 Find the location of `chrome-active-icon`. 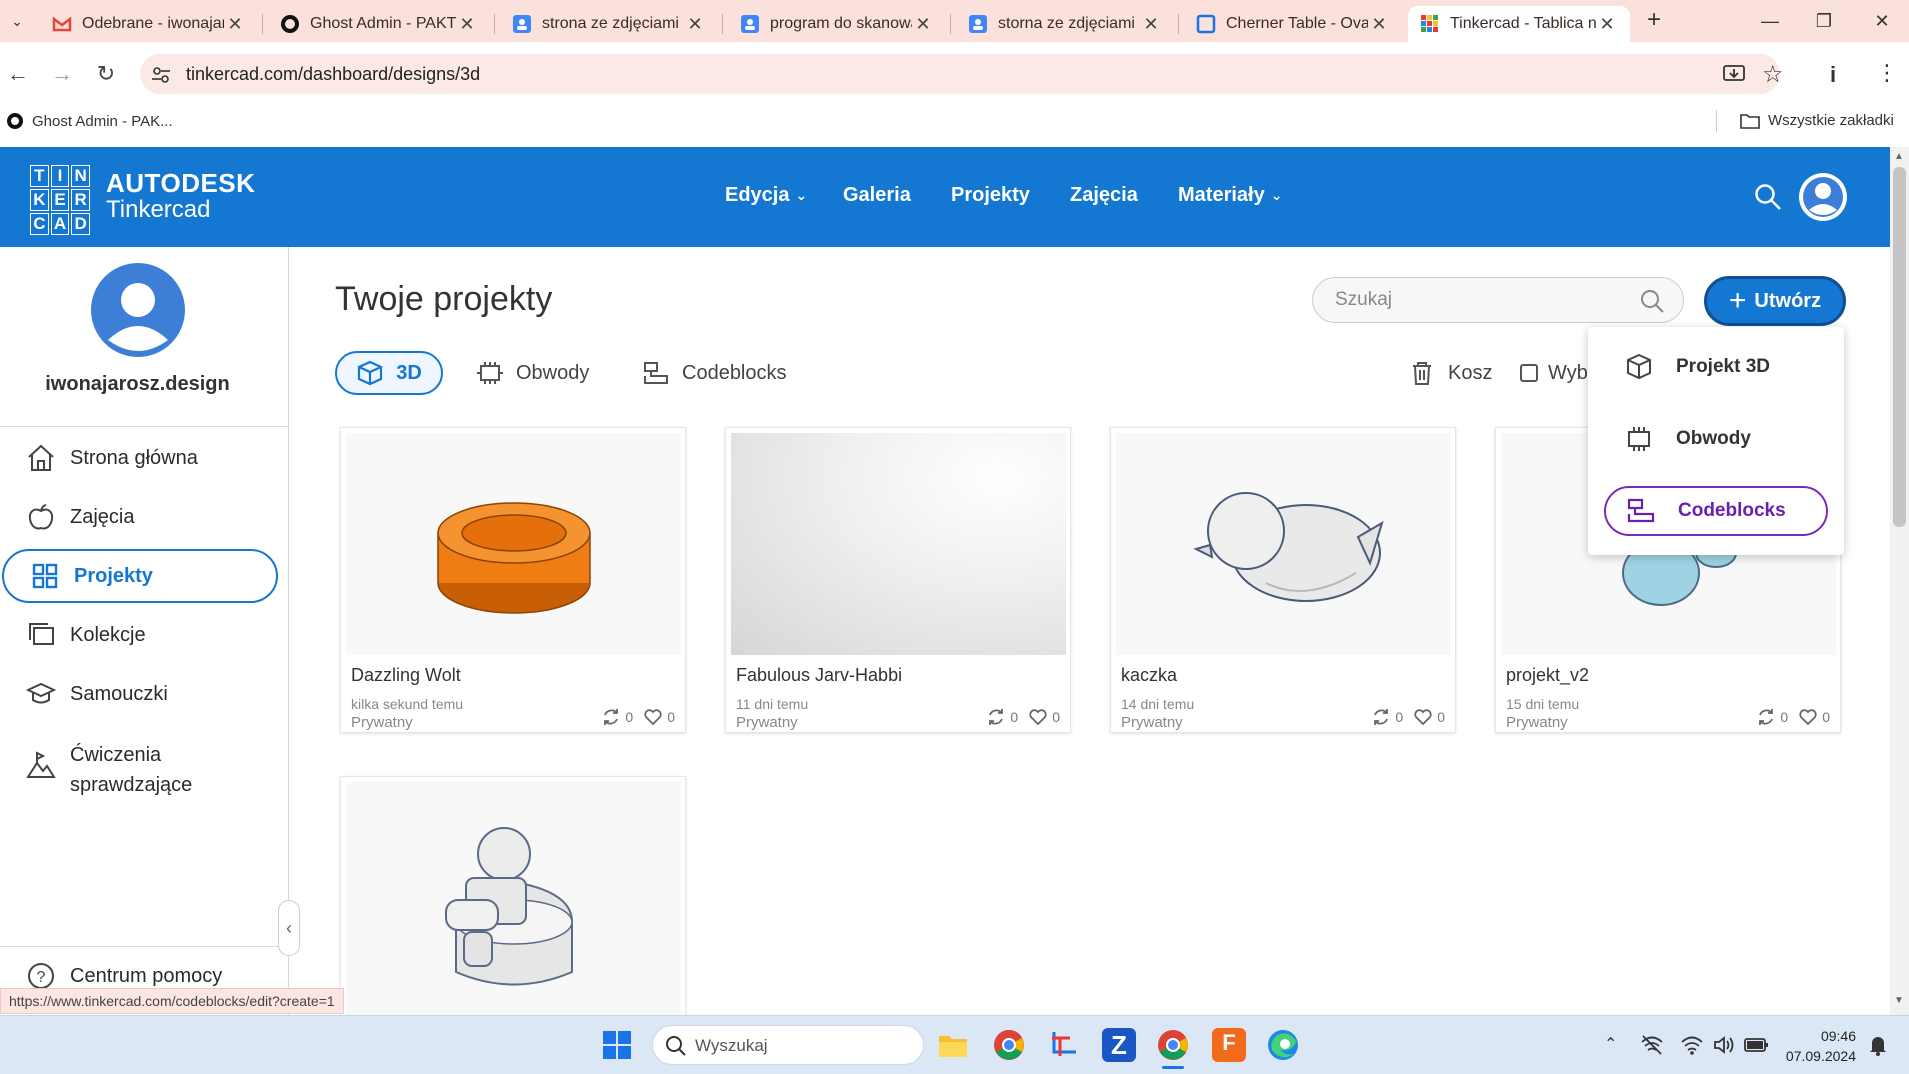

chrome-active-icon is located at coordinates (1173, 1045).